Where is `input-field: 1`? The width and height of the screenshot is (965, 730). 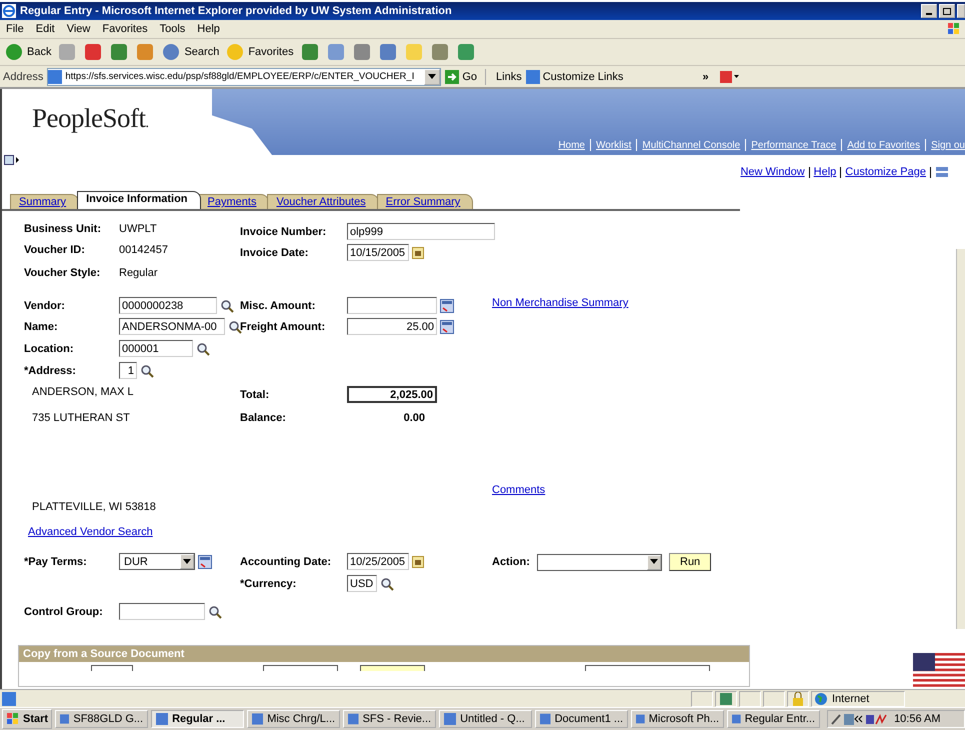
input-field: 1 is located at coordinates (128, 370).